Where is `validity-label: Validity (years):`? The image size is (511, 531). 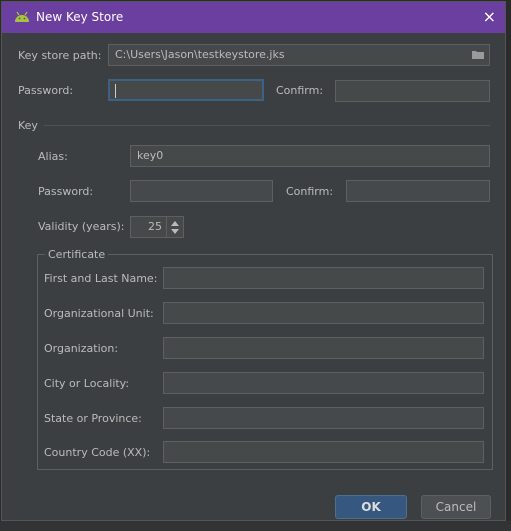
validity-label: Validity (years): is located at coordinates (81, 226).